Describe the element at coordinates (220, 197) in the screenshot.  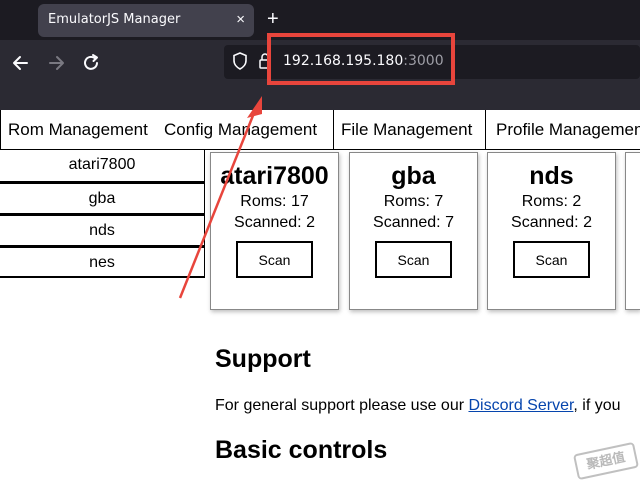
I see `annotation-arrow` at that location.